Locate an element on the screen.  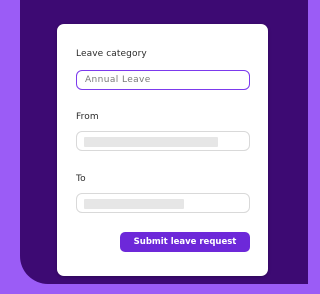
from-date-label: From is located at coordinates (87, 117).